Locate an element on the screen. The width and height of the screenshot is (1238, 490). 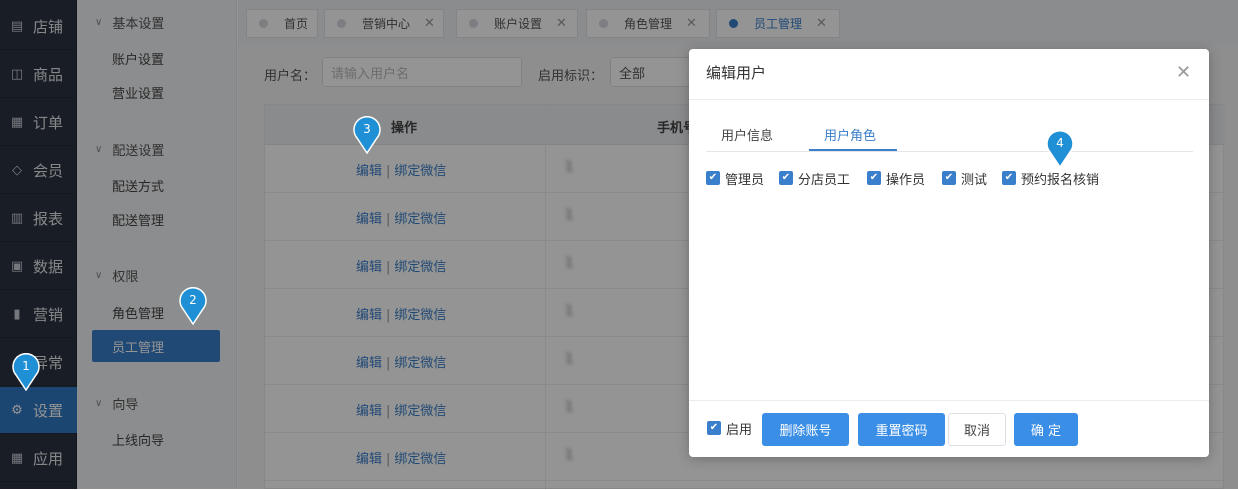
step-marker-3: 3 is located at coordinates (367, 135).